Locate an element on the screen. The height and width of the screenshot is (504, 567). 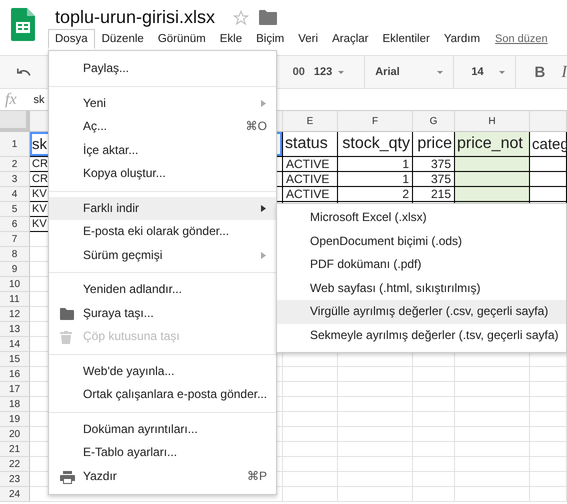
table-cell: stock_qty is located at coordinates (375, 144).